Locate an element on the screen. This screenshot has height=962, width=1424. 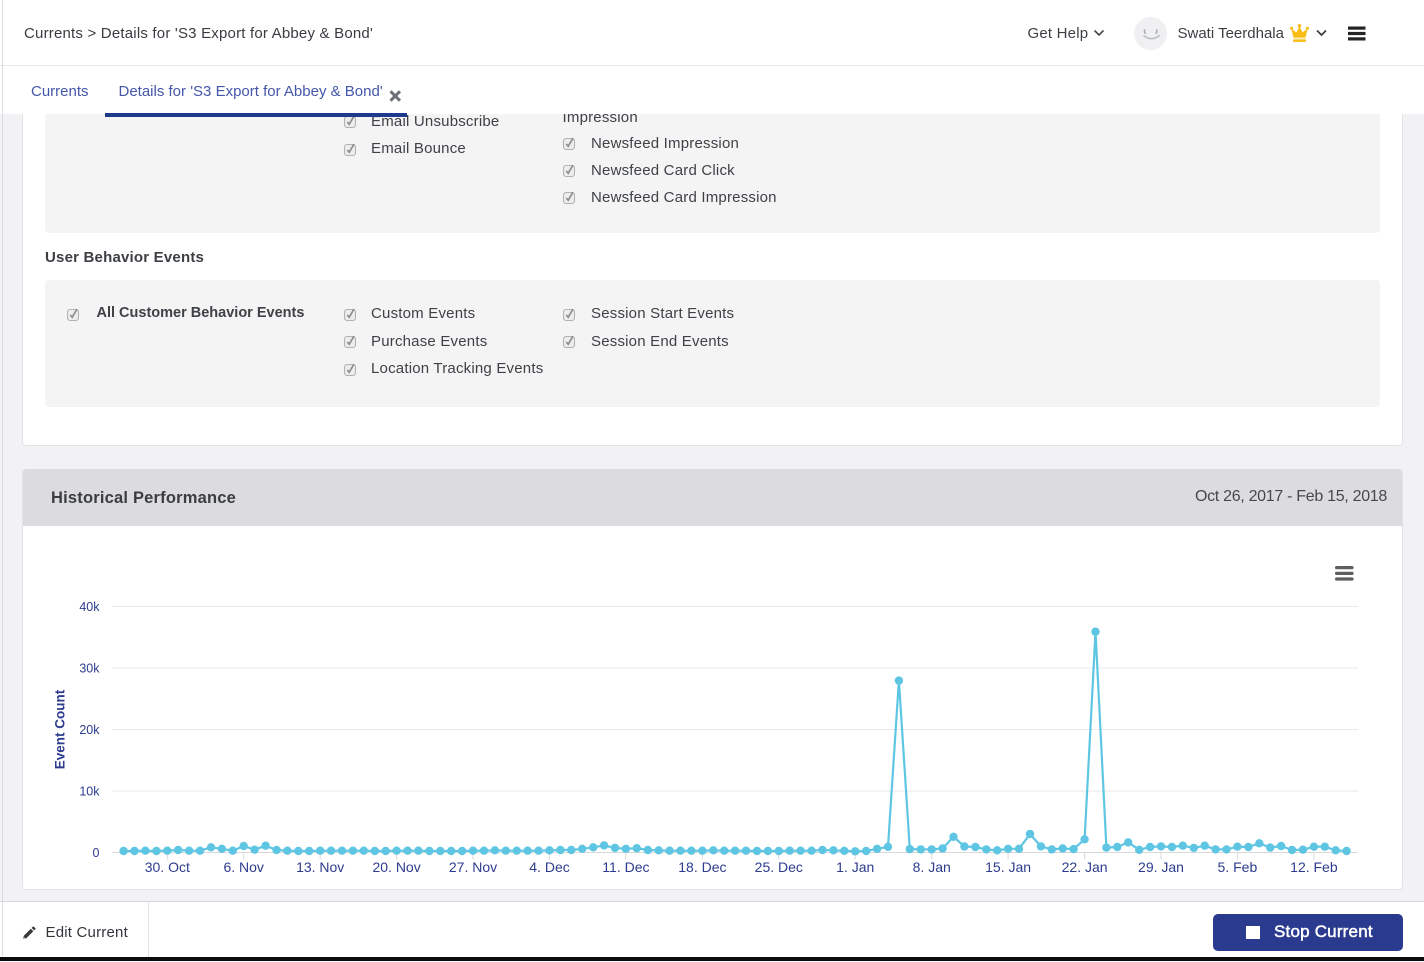
svg-text: 1. Jan is located at coordinates (855, 867).